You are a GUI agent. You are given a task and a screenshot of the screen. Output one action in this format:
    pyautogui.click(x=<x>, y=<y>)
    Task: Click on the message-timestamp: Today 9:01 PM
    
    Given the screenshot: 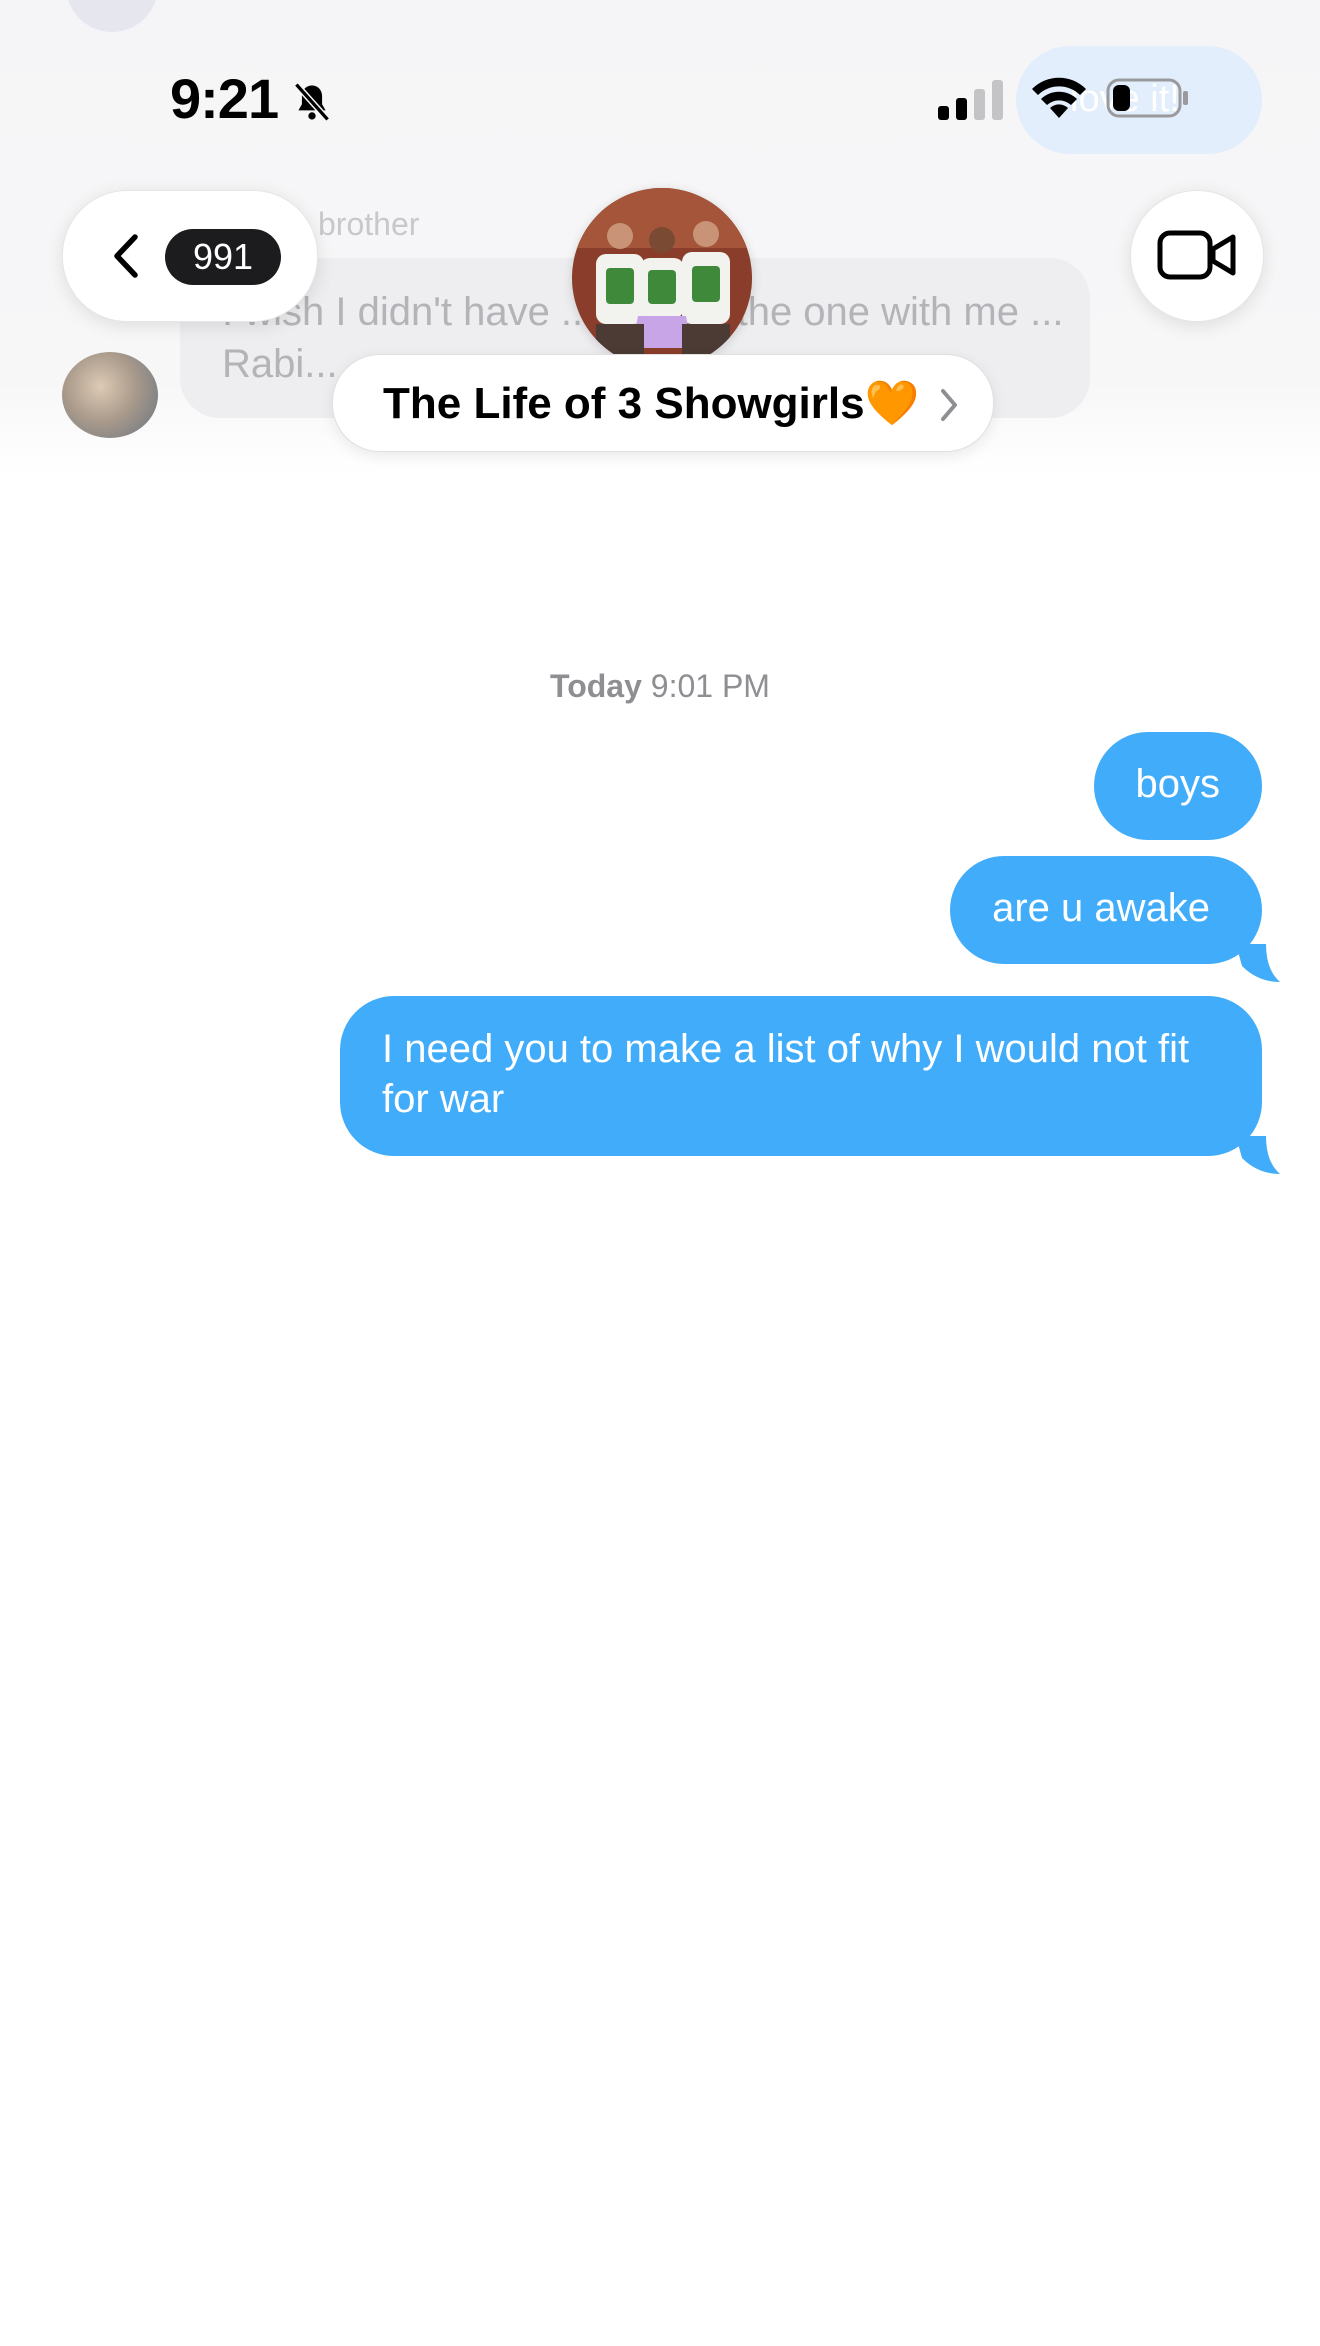 What is the action you would take?
    pyautogui.click(x=660, y=686)
    